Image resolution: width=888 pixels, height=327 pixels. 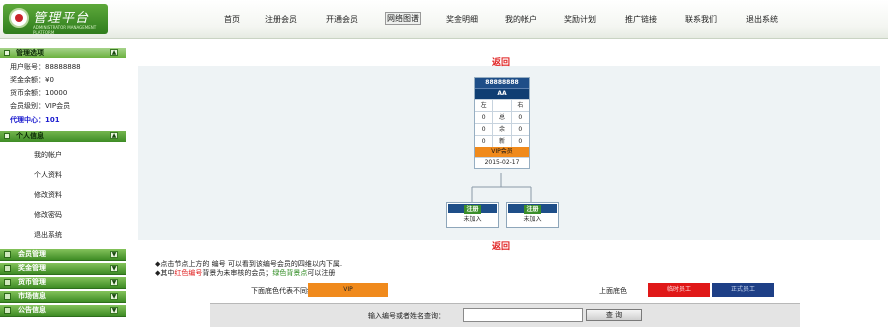 What do you see at coordinates (501, 187) in the screenshot?
I see `tree-connector-lines` at bounding box center [501, 187].